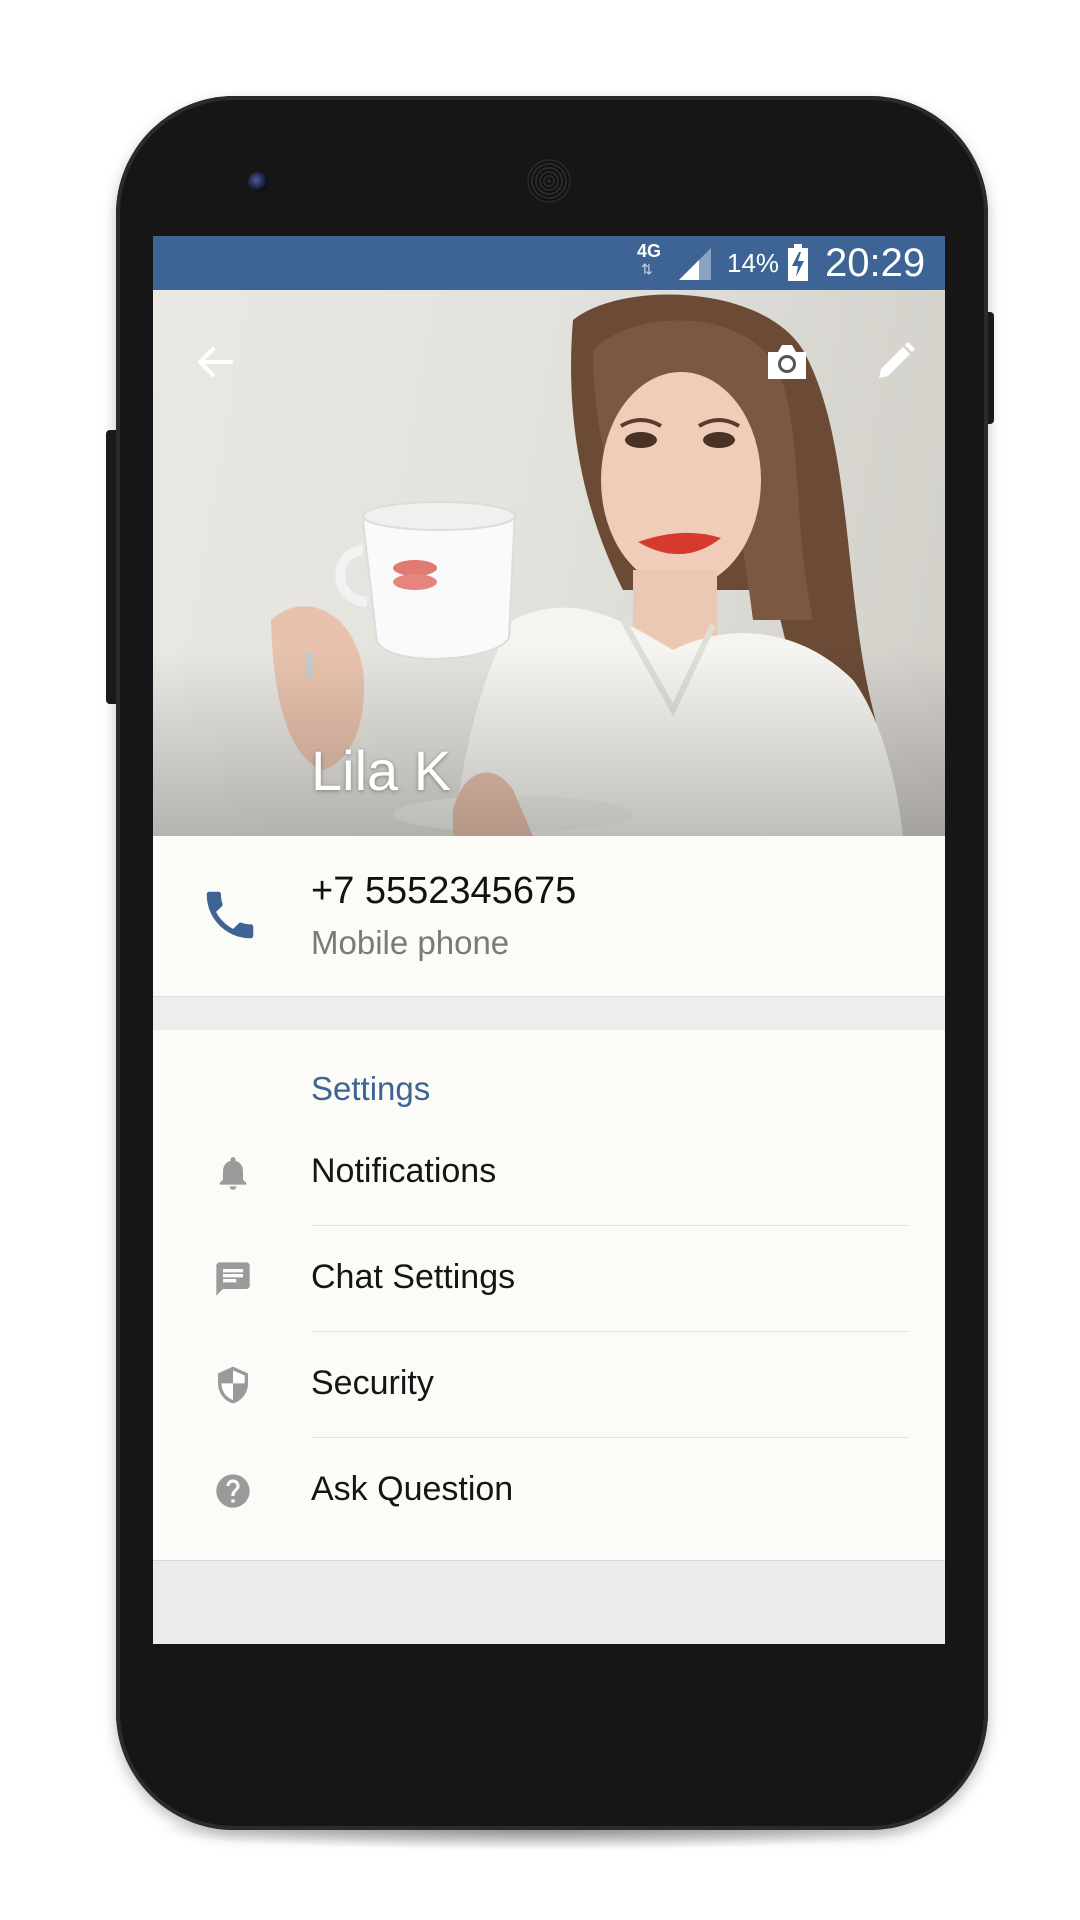 The height and width of the screenshot is (1920, 1080). What do you see at coordinates (753, 263) in the screenshot?
I see `battery-percent: 14%` at bounding box center [753, 263].